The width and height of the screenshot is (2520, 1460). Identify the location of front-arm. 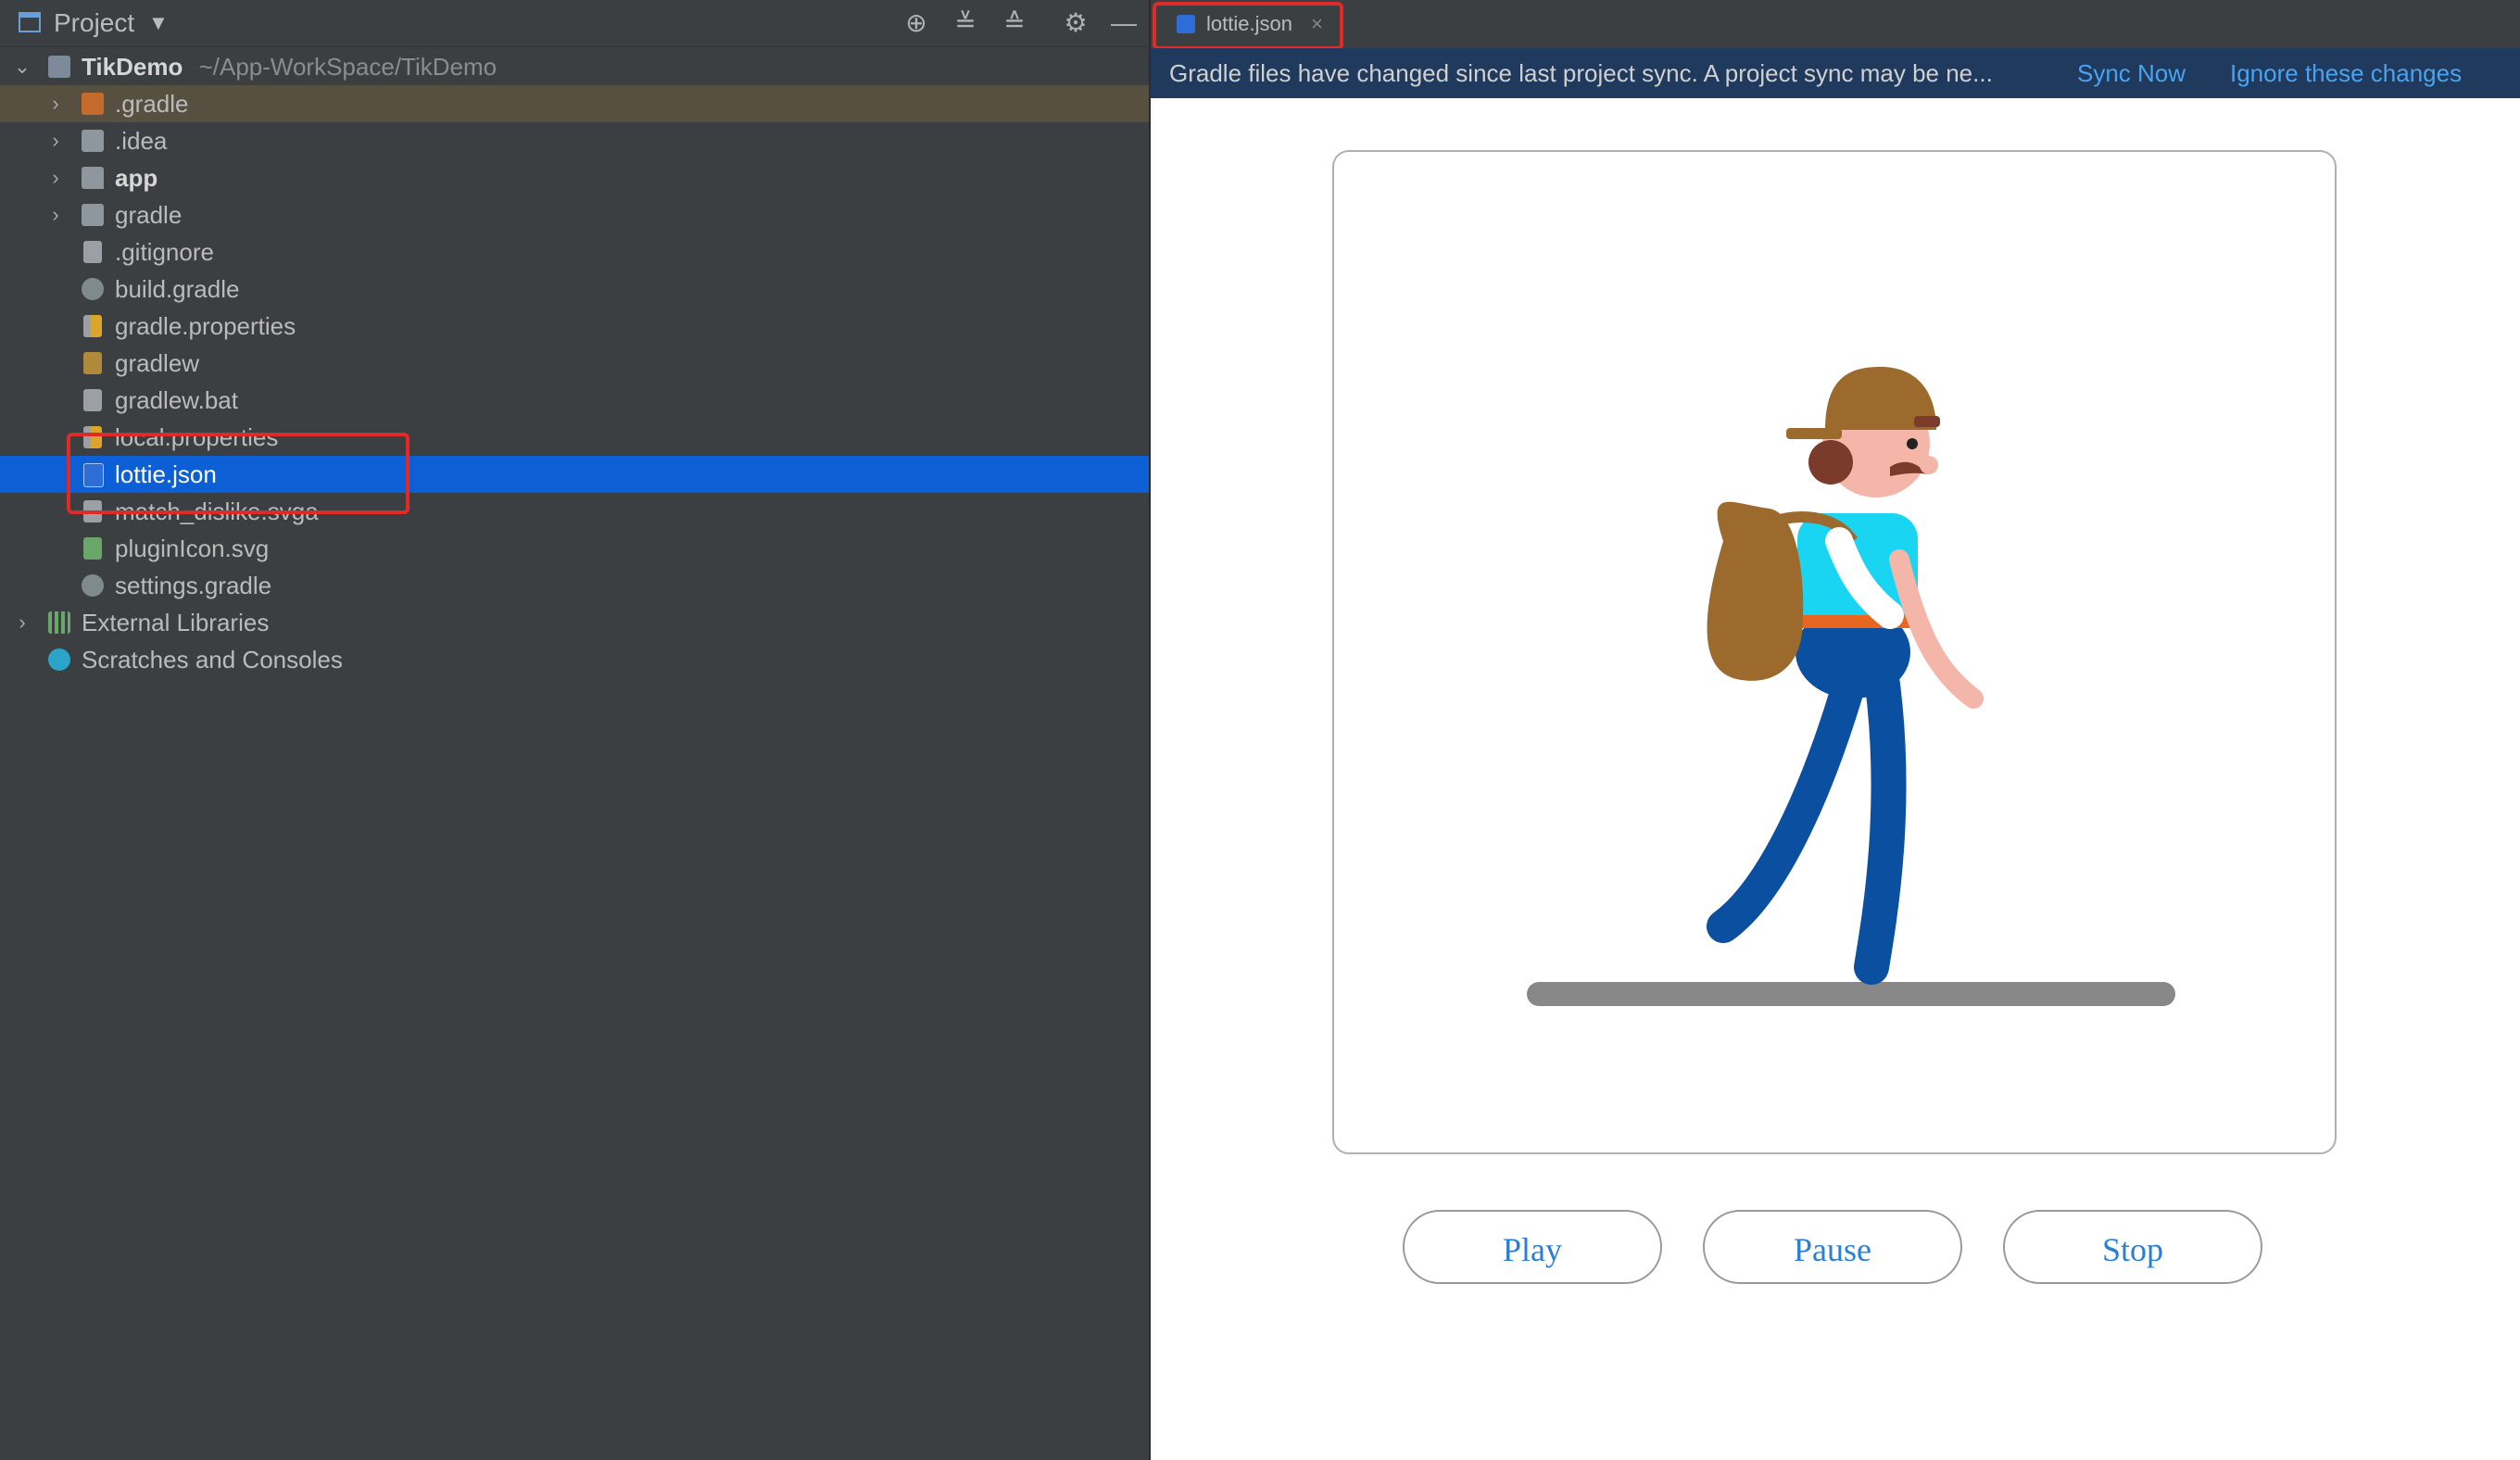
(1936, 629).